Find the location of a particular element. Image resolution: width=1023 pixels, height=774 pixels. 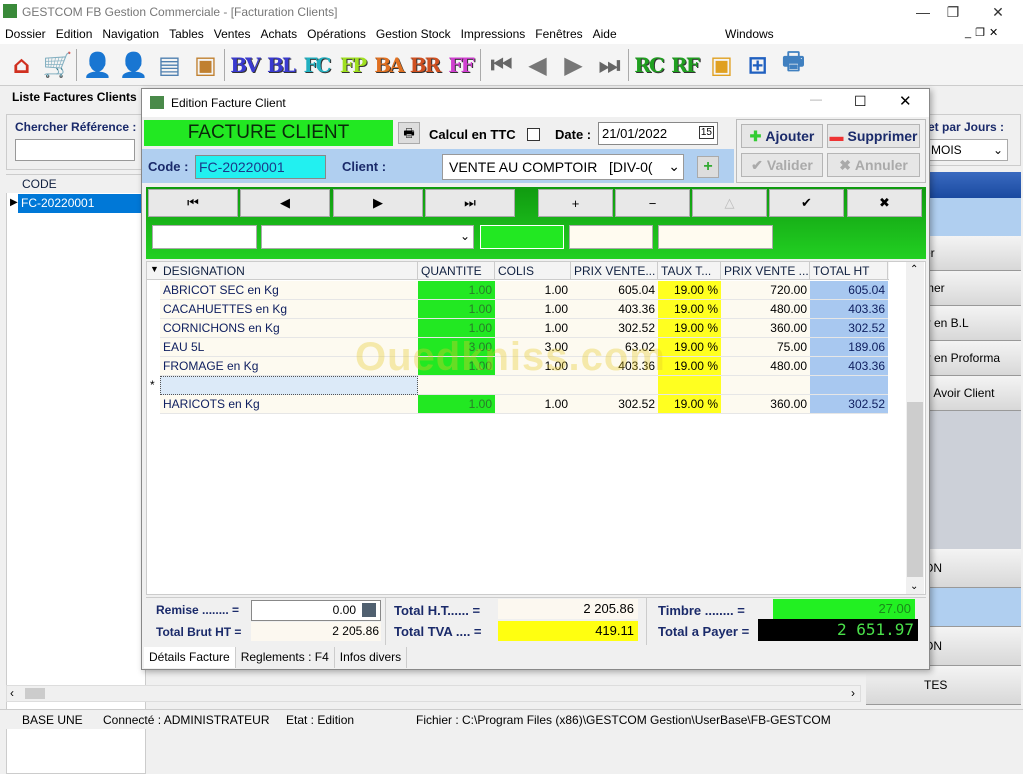

toolbar-button-ba: BA is located at coordinates (388, 65).